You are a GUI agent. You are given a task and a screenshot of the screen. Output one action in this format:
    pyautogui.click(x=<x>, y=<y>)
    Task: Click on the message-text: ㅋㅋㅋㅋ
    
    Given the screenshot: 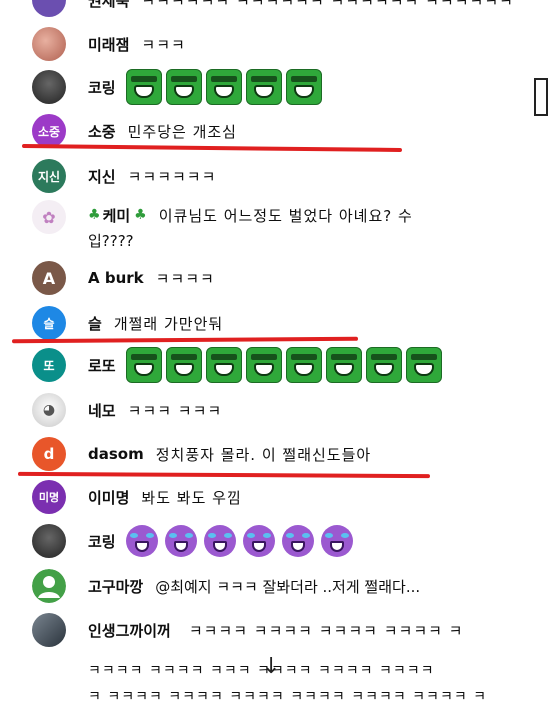 What is the action you would take?
    pyautogui.click(x=185, y=278)
    